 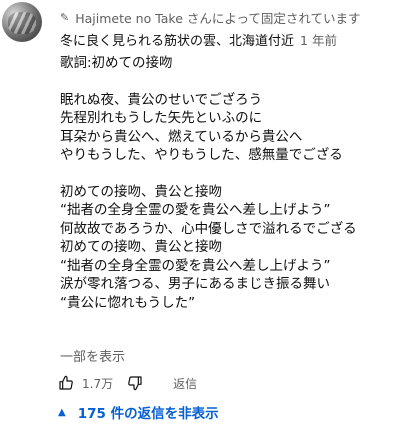 I want to click on comment-header: 冬に良く見られる筋状の雲、北海道付近 1 年前, so click(x=198, y=39).